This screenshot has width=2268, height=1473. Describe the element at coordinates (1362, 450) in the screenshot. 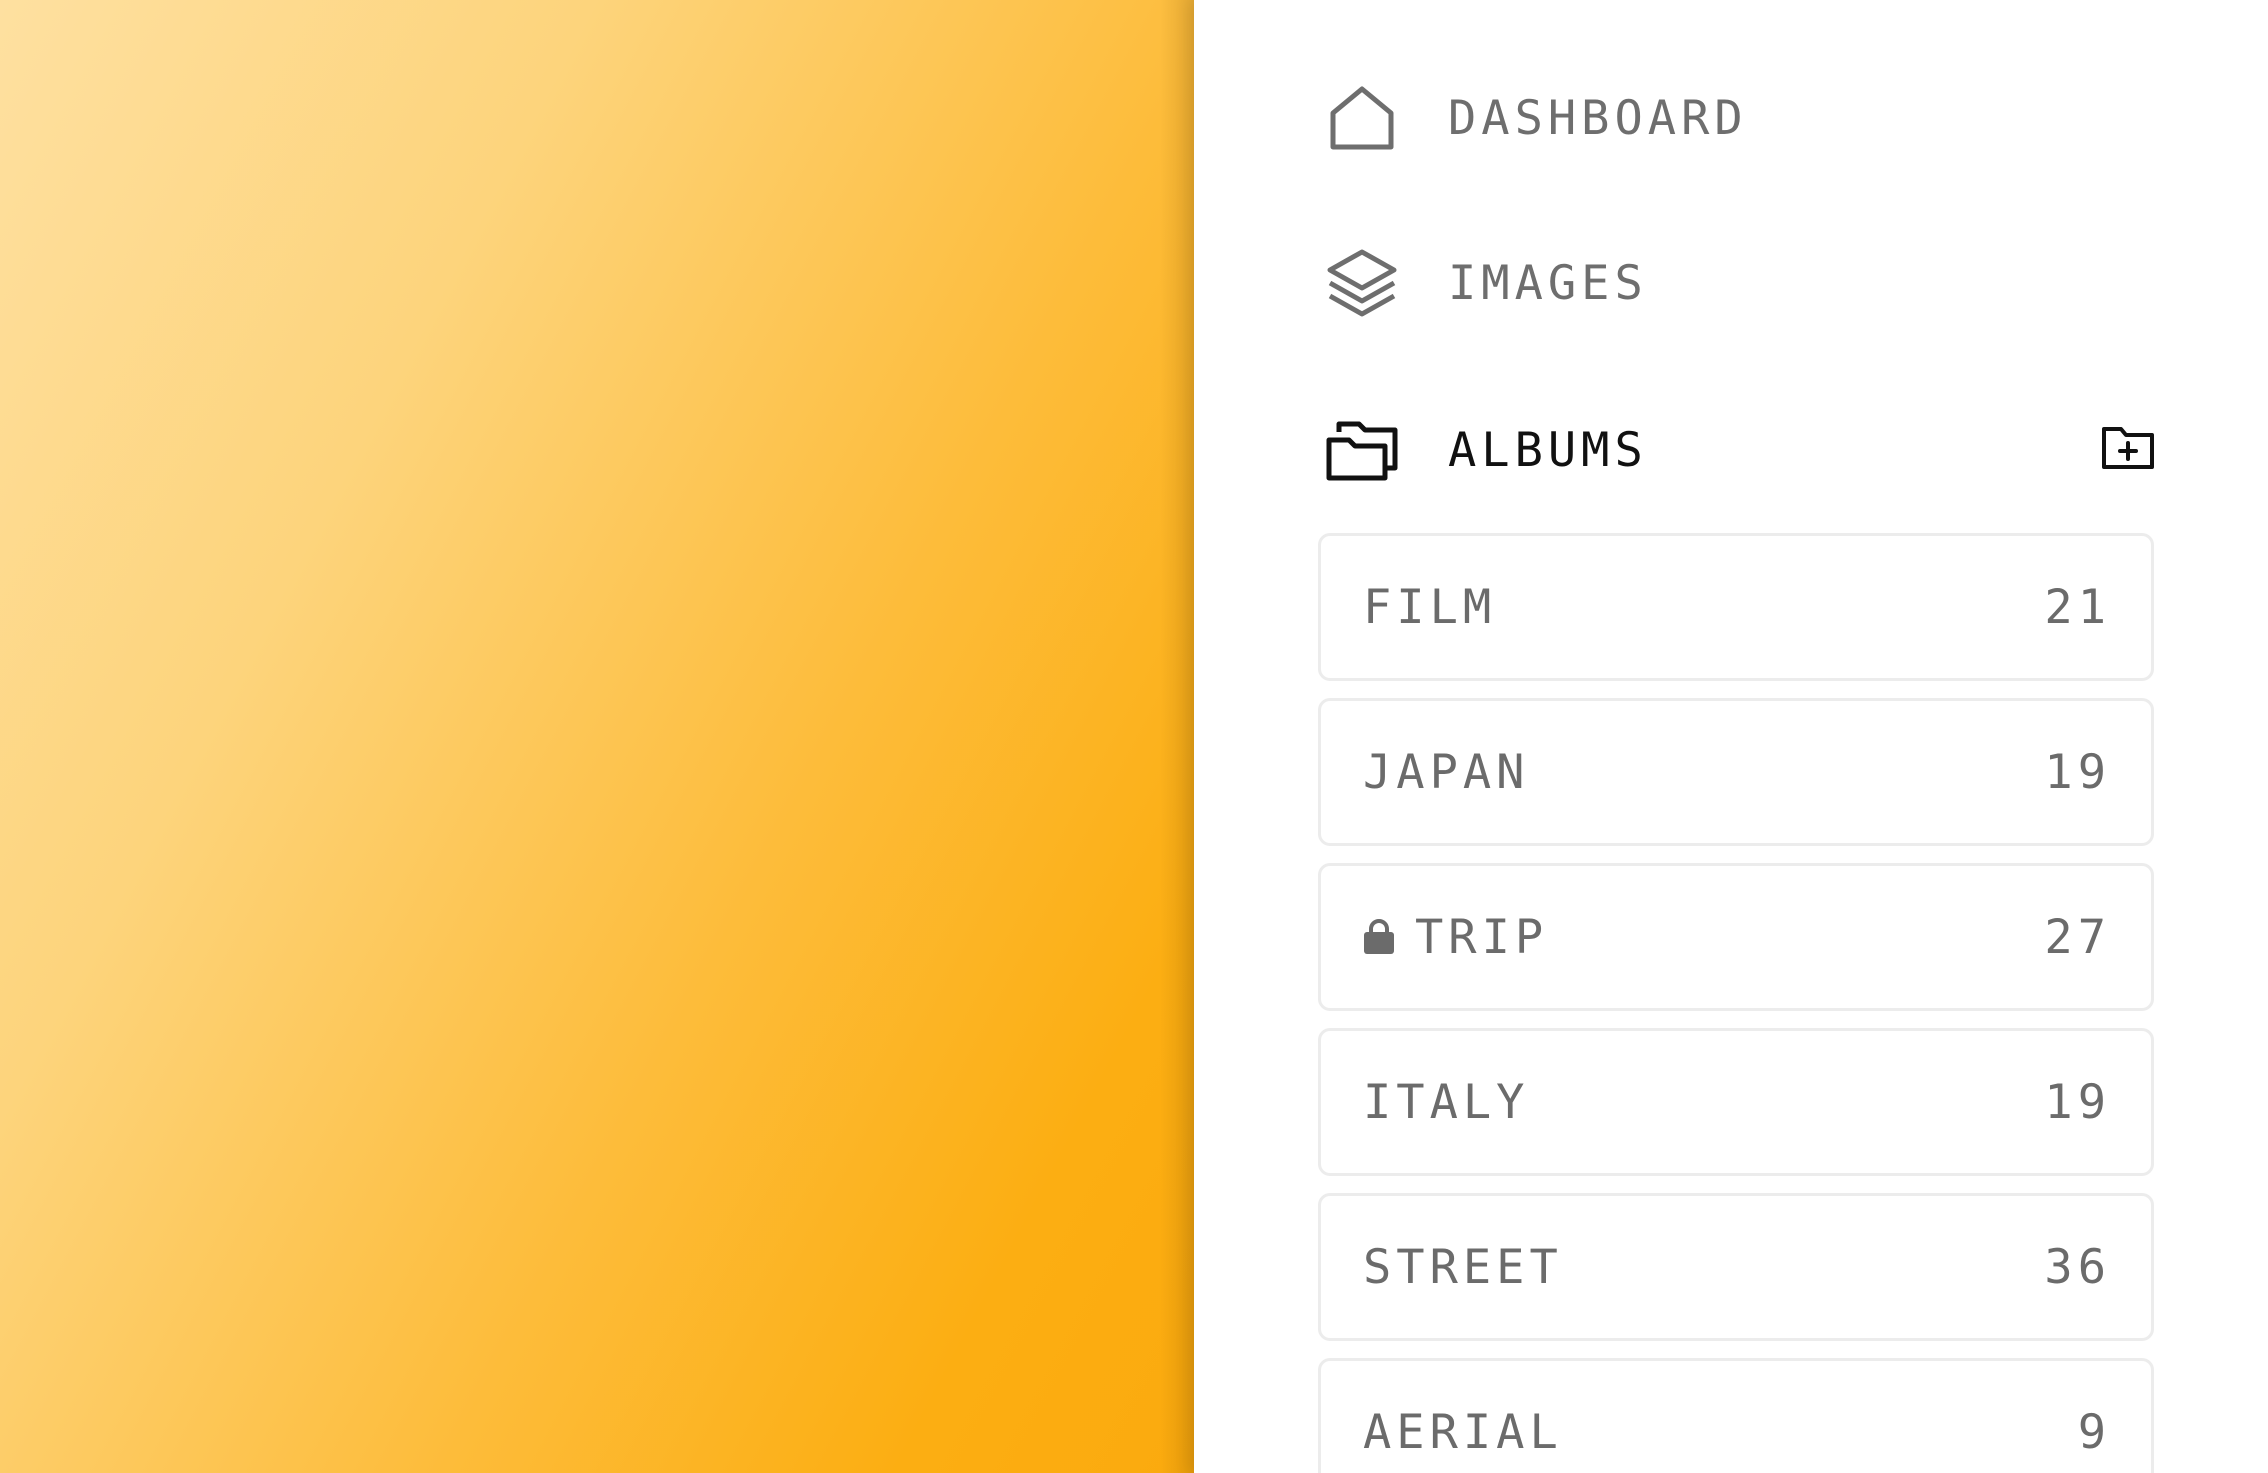

I see `folders-icon` at that location.